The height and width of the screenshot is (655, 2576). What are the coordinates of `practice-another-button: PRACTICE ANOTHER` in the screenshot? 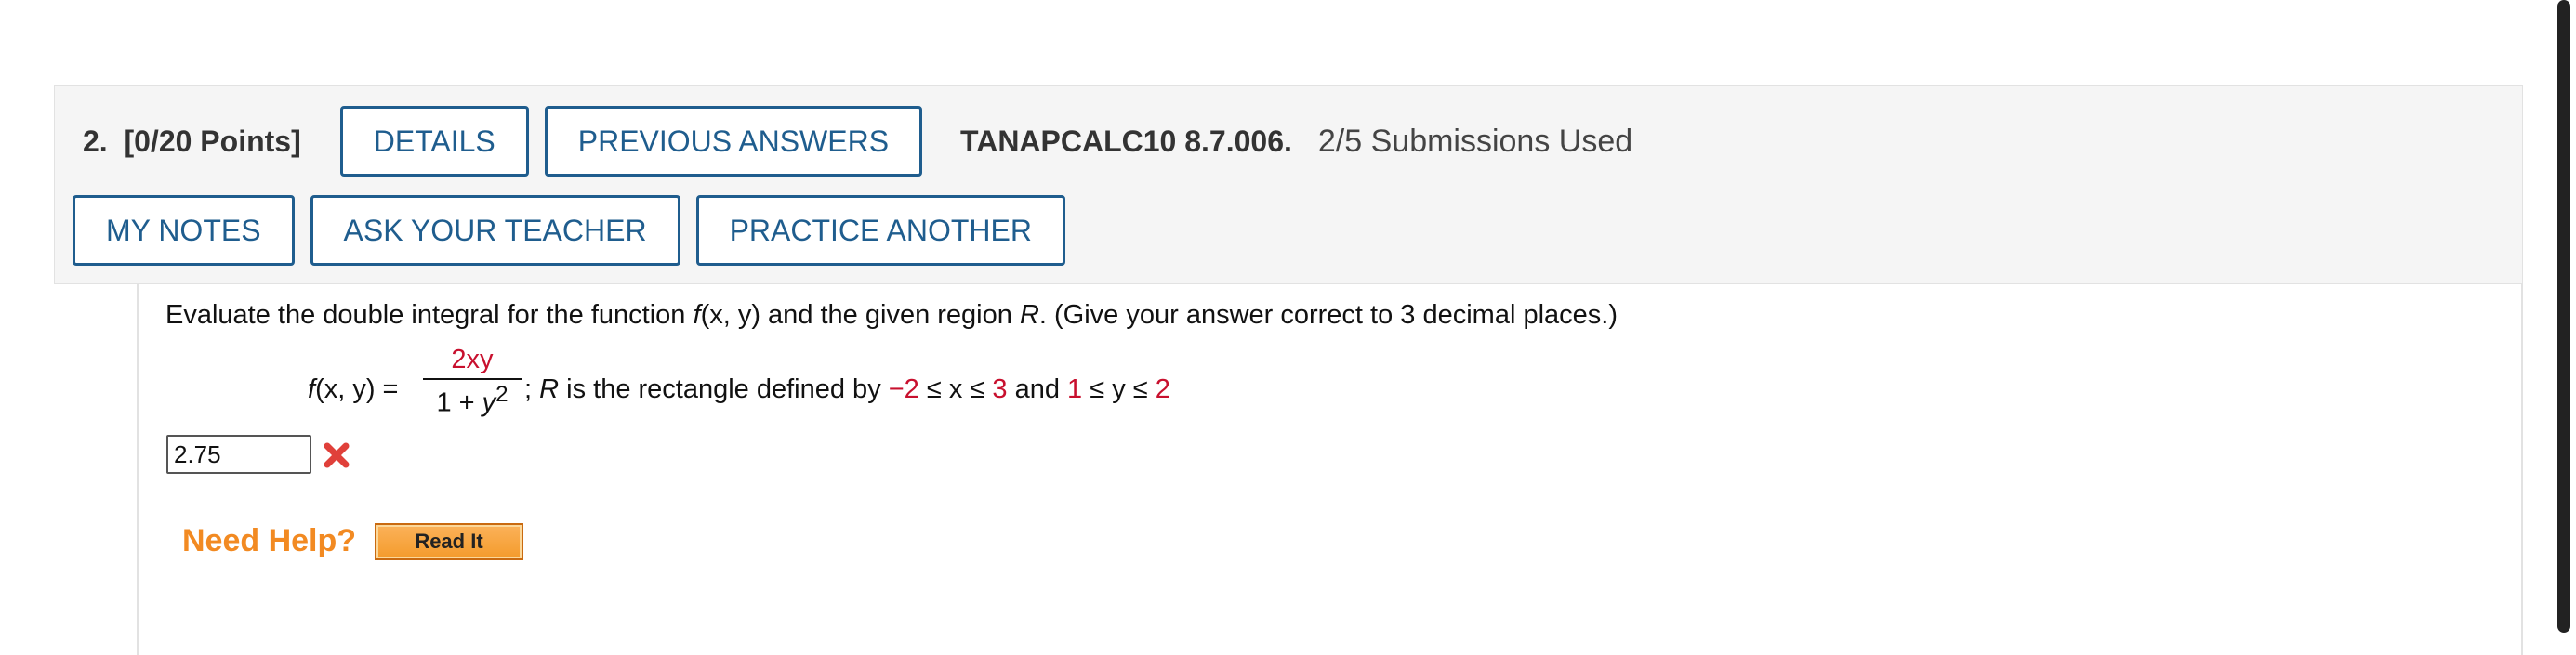 It's located at (880, 230).